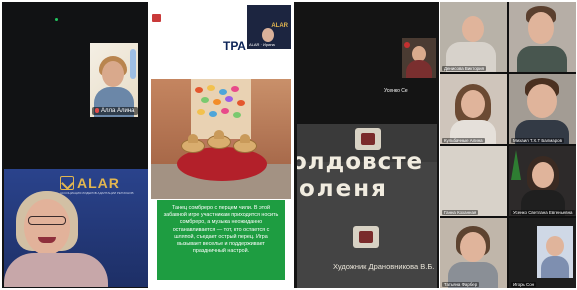 This screenshot has width=577, height=290. What do you see at coordinates (360, 162) in the screenshot?
I see `book-title-line-1: олдовсте` at bounding box center [360, 162].